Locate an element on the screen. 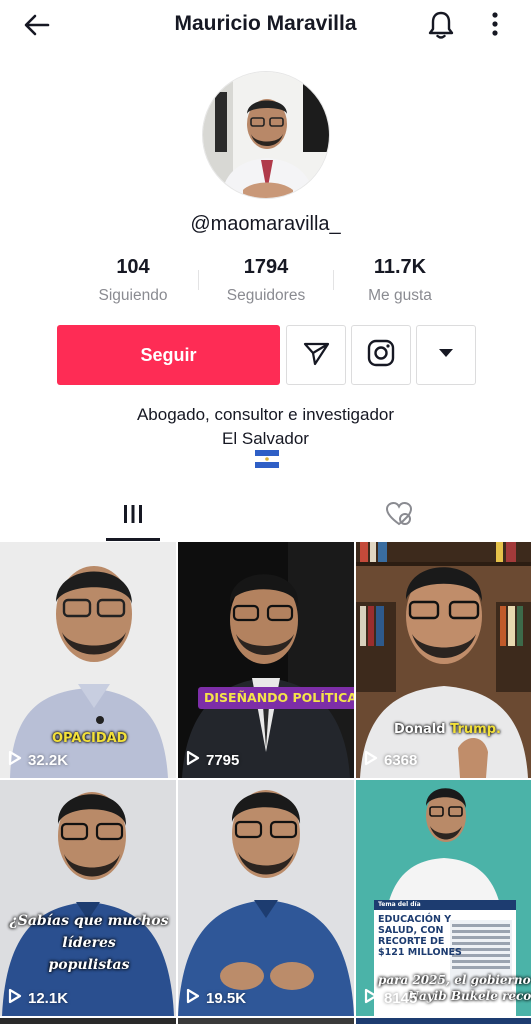  bell-icon is located at coordinates (441, 25).